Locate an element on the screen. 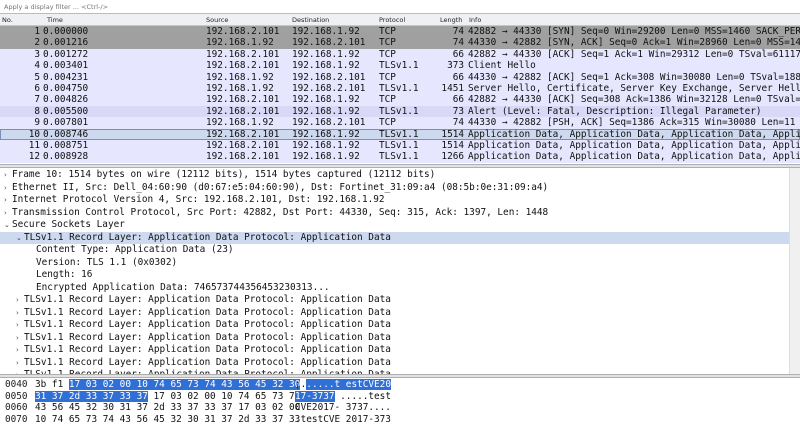 Image resolution: width=800 pixels, height=425 pixels. packet-length: 74 is located at coordinates (458, 43).